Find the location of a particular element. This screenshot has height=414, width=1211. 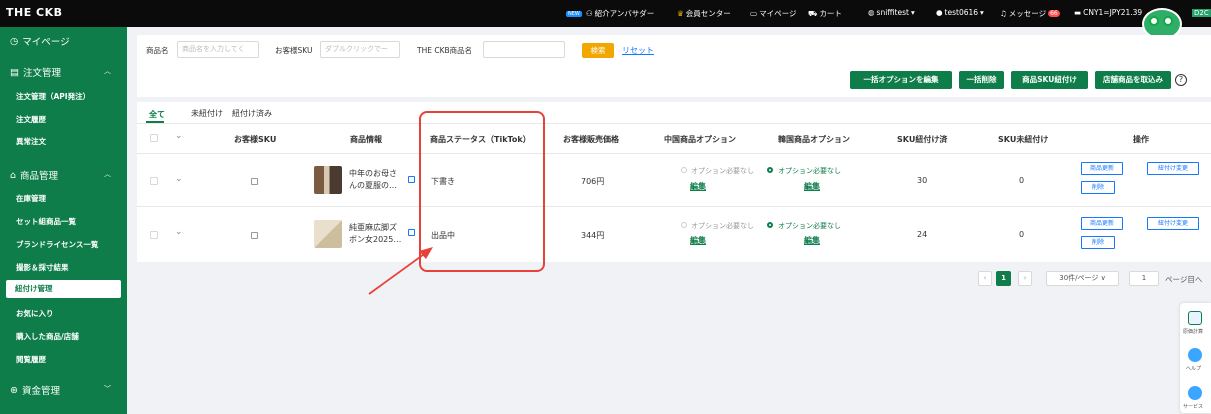

sku-input: ダブルクリックでー is located at coordinates (360, 49).